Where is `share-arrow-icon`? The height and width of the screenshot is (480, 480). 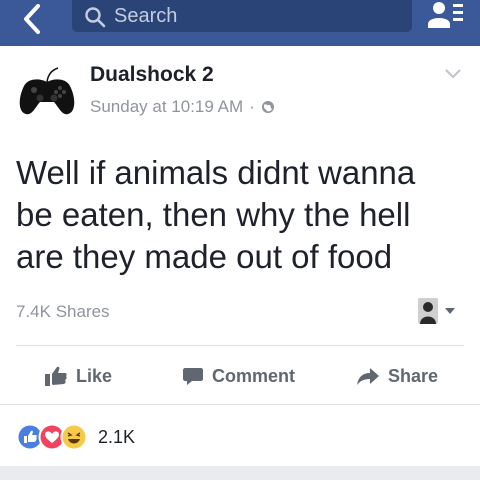
share-arrow-icon is located at coordinates (368, 376).